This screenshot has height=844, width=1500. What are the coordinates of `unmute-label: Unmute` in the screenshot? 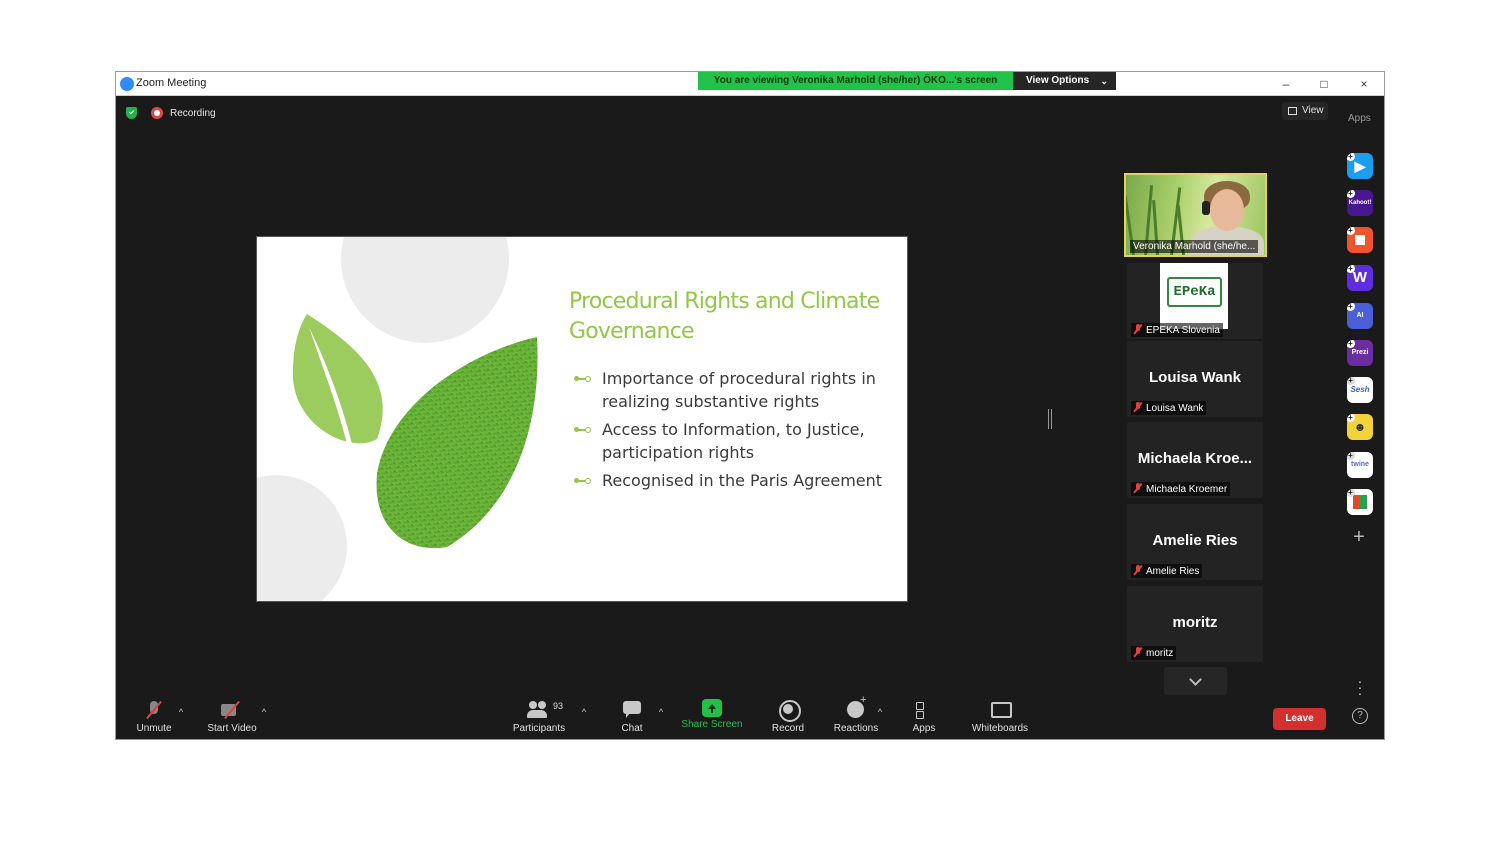 It's located at (154, 728).